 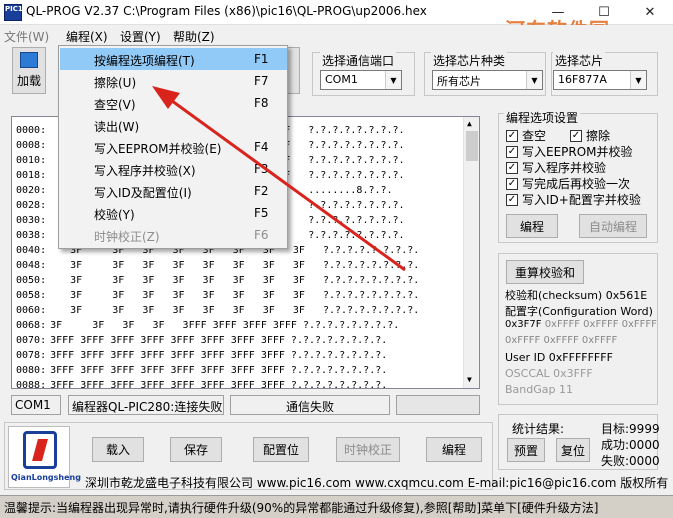 What do you see at coordinates (166, 97) in the screenshot?
I see `arrow-head-icon` at bounding box center [166, 97].